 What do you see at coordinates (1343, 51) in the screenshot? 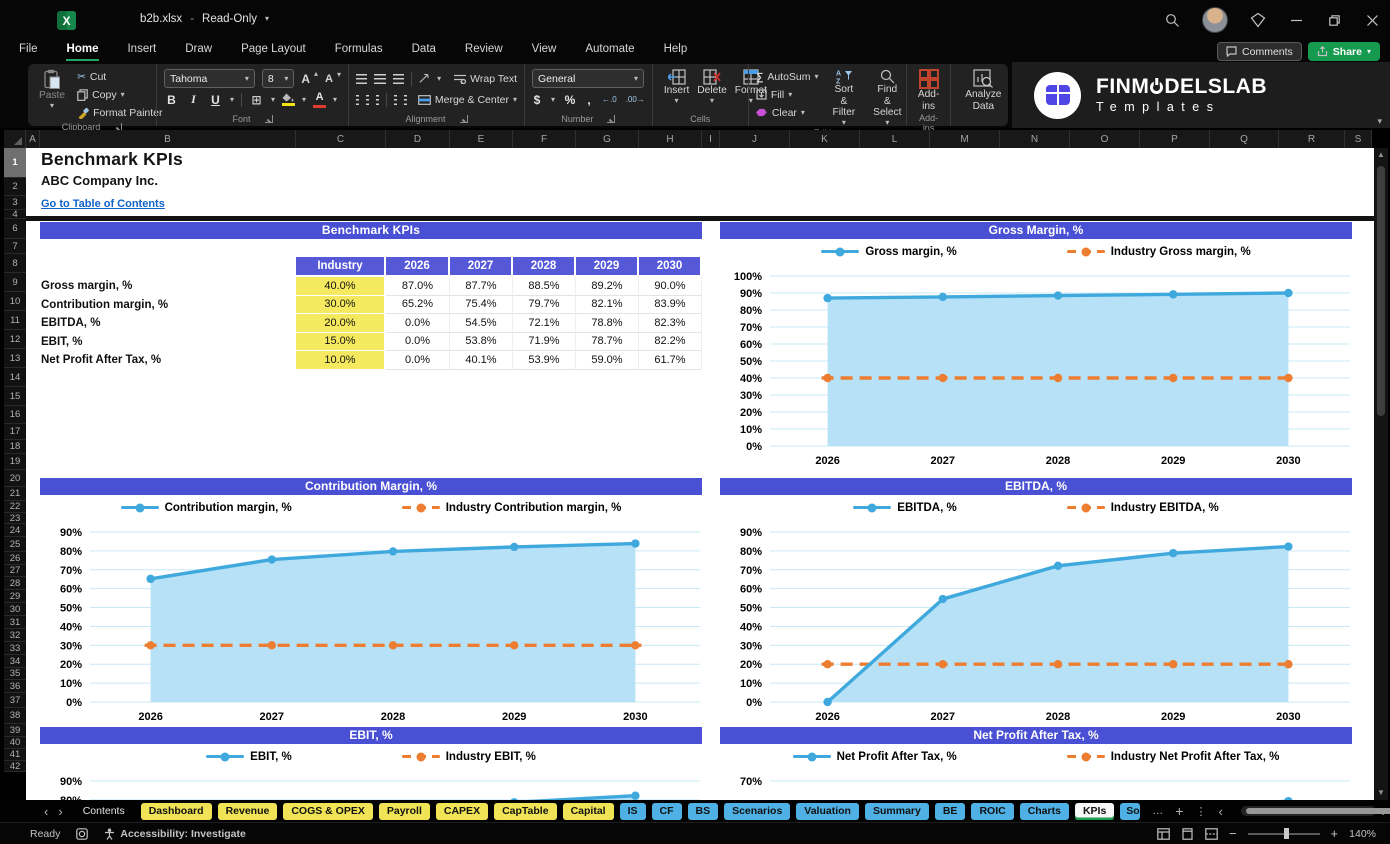
I see `share-button: Share ▾` at bounding box center [1343, 51].